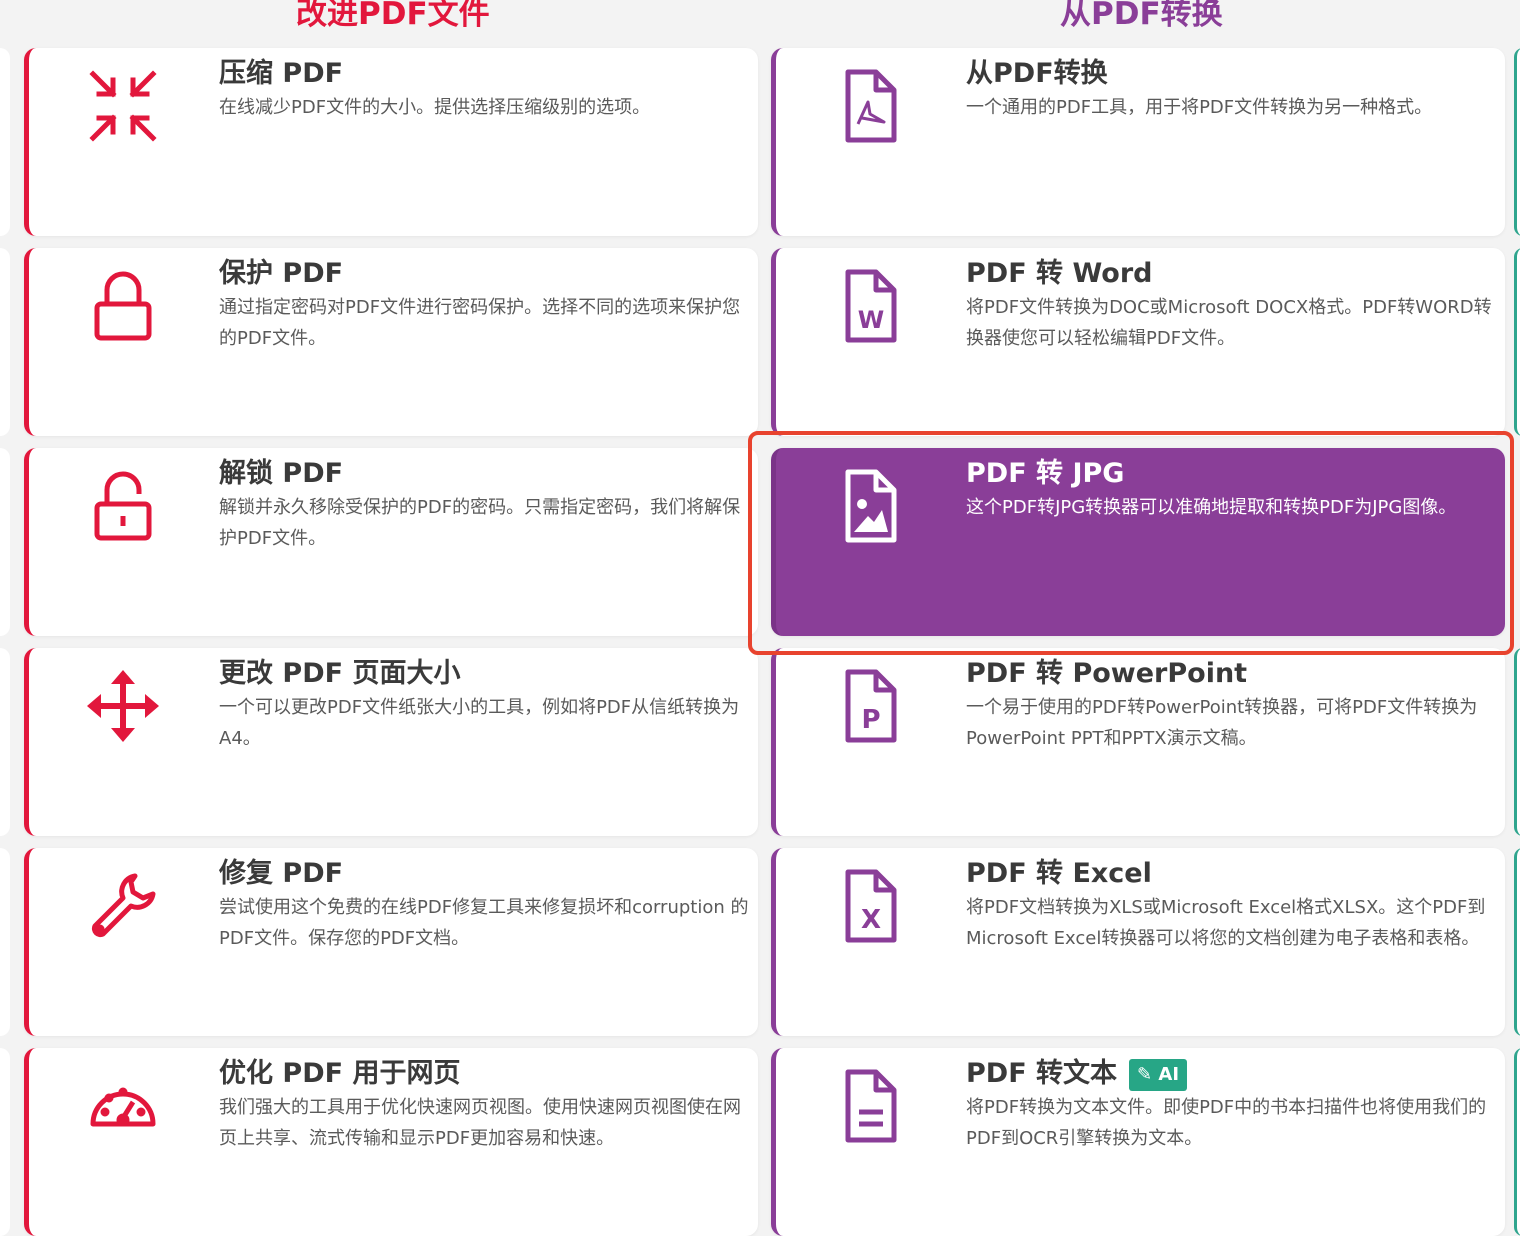 The width and height of the screenshot is (1520, 1236). What do you see at coordinates (1211, 507) in the screenshot?
I see `card-description: 这个PDF转JPG转换器可以准确地提取和转换PDF为JPG图像。` at bounding box center [1211, 507].